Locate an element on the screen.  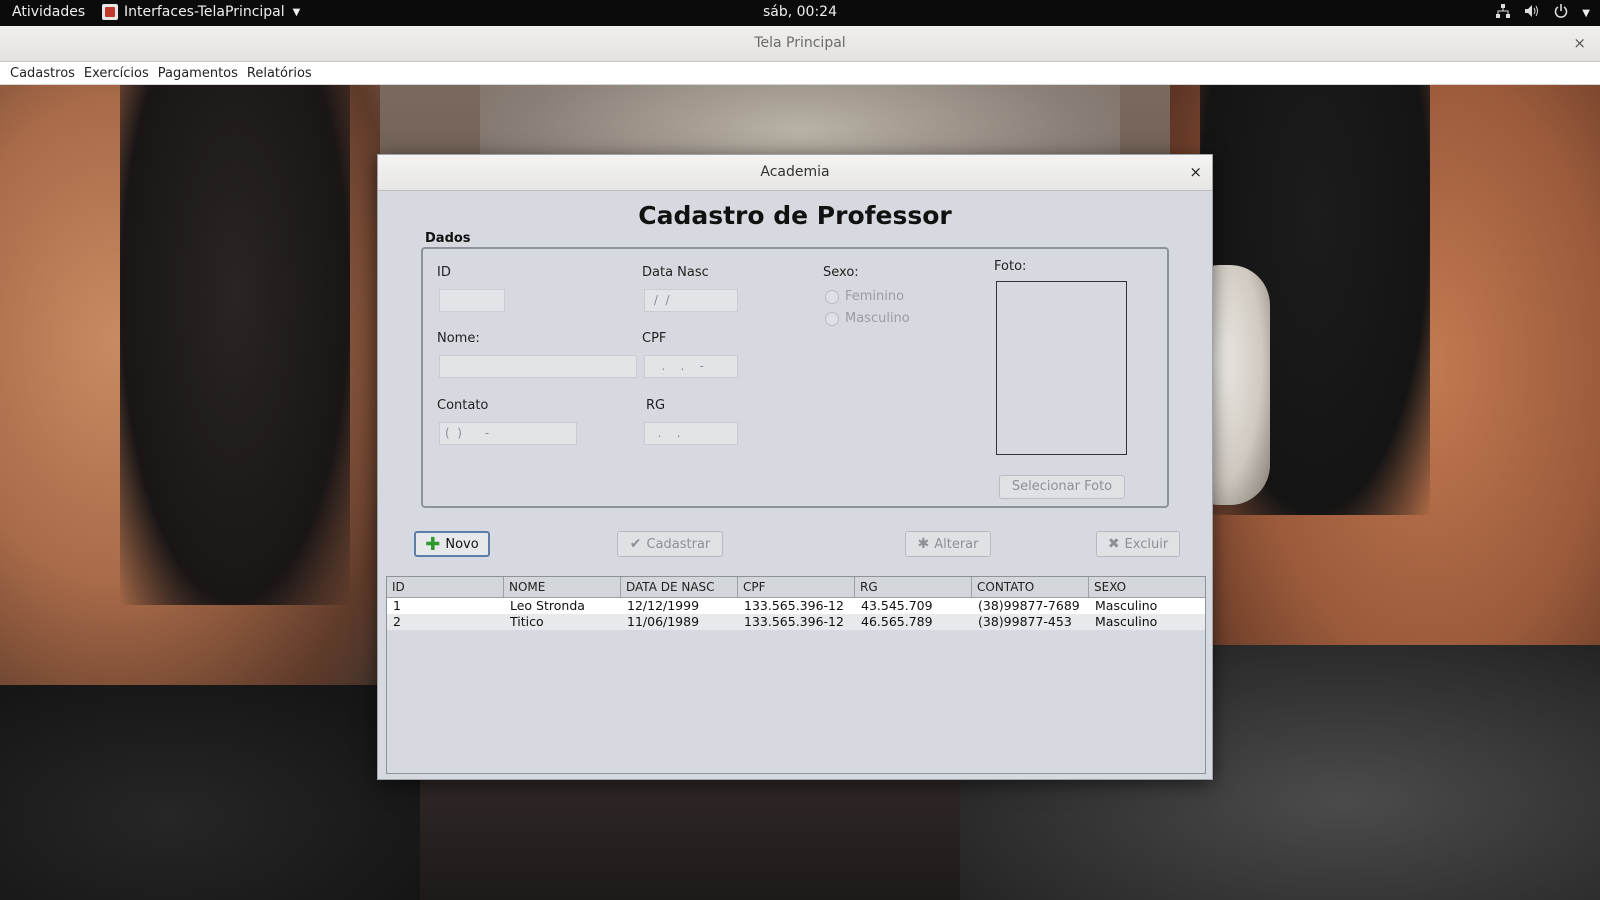
check-icon: ✔ is located at coordinates (635, 544).